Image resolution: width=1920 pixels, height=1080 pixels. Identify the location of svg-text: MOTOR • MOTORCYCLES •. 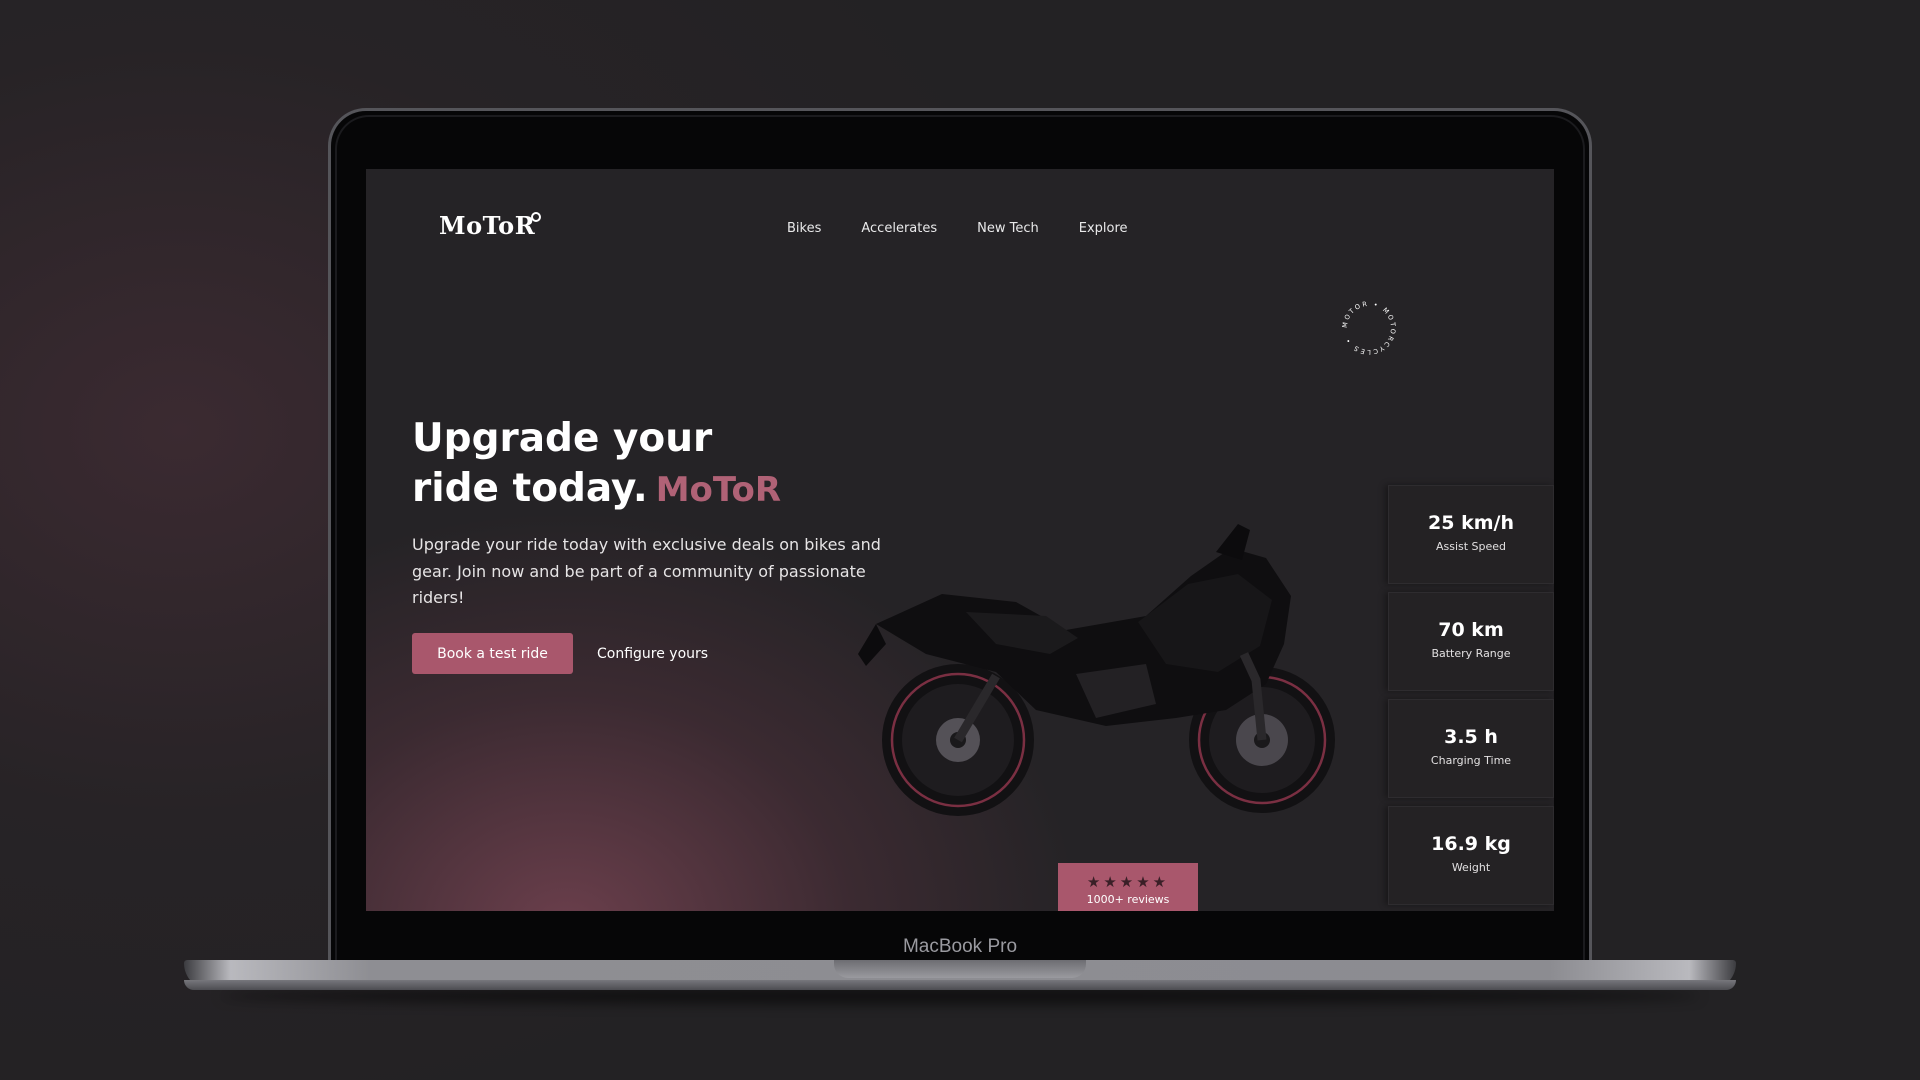
(1369, 328).